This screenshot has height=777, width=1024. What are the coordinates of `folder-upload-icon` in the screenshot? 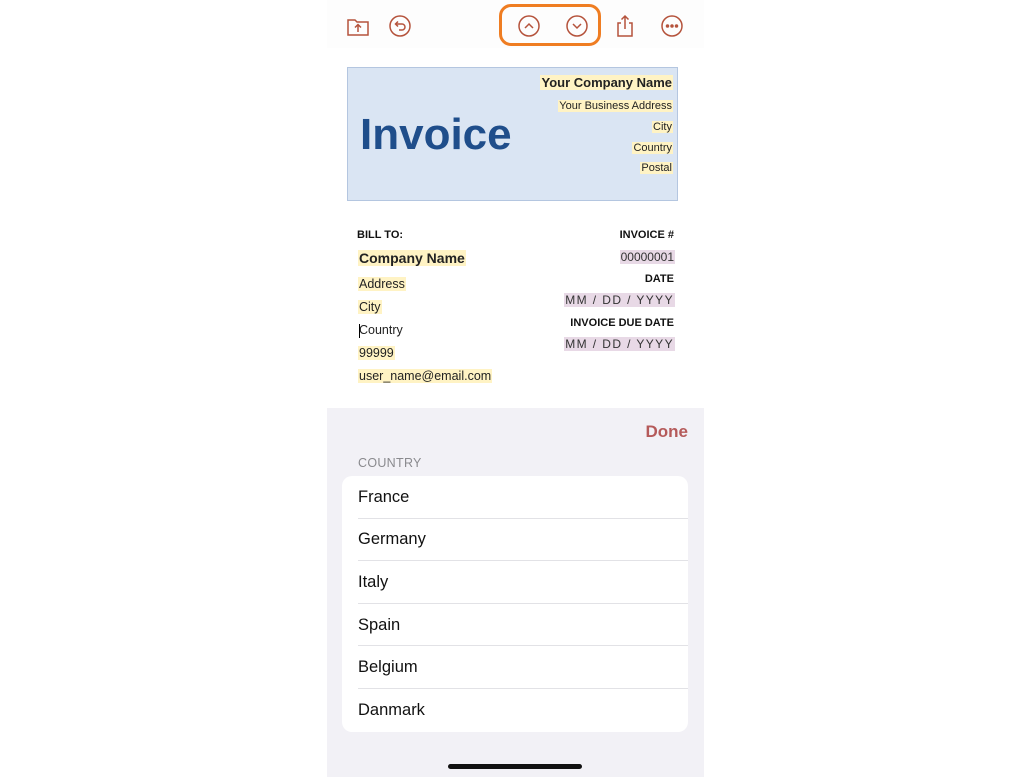 It's located at (358, 26).